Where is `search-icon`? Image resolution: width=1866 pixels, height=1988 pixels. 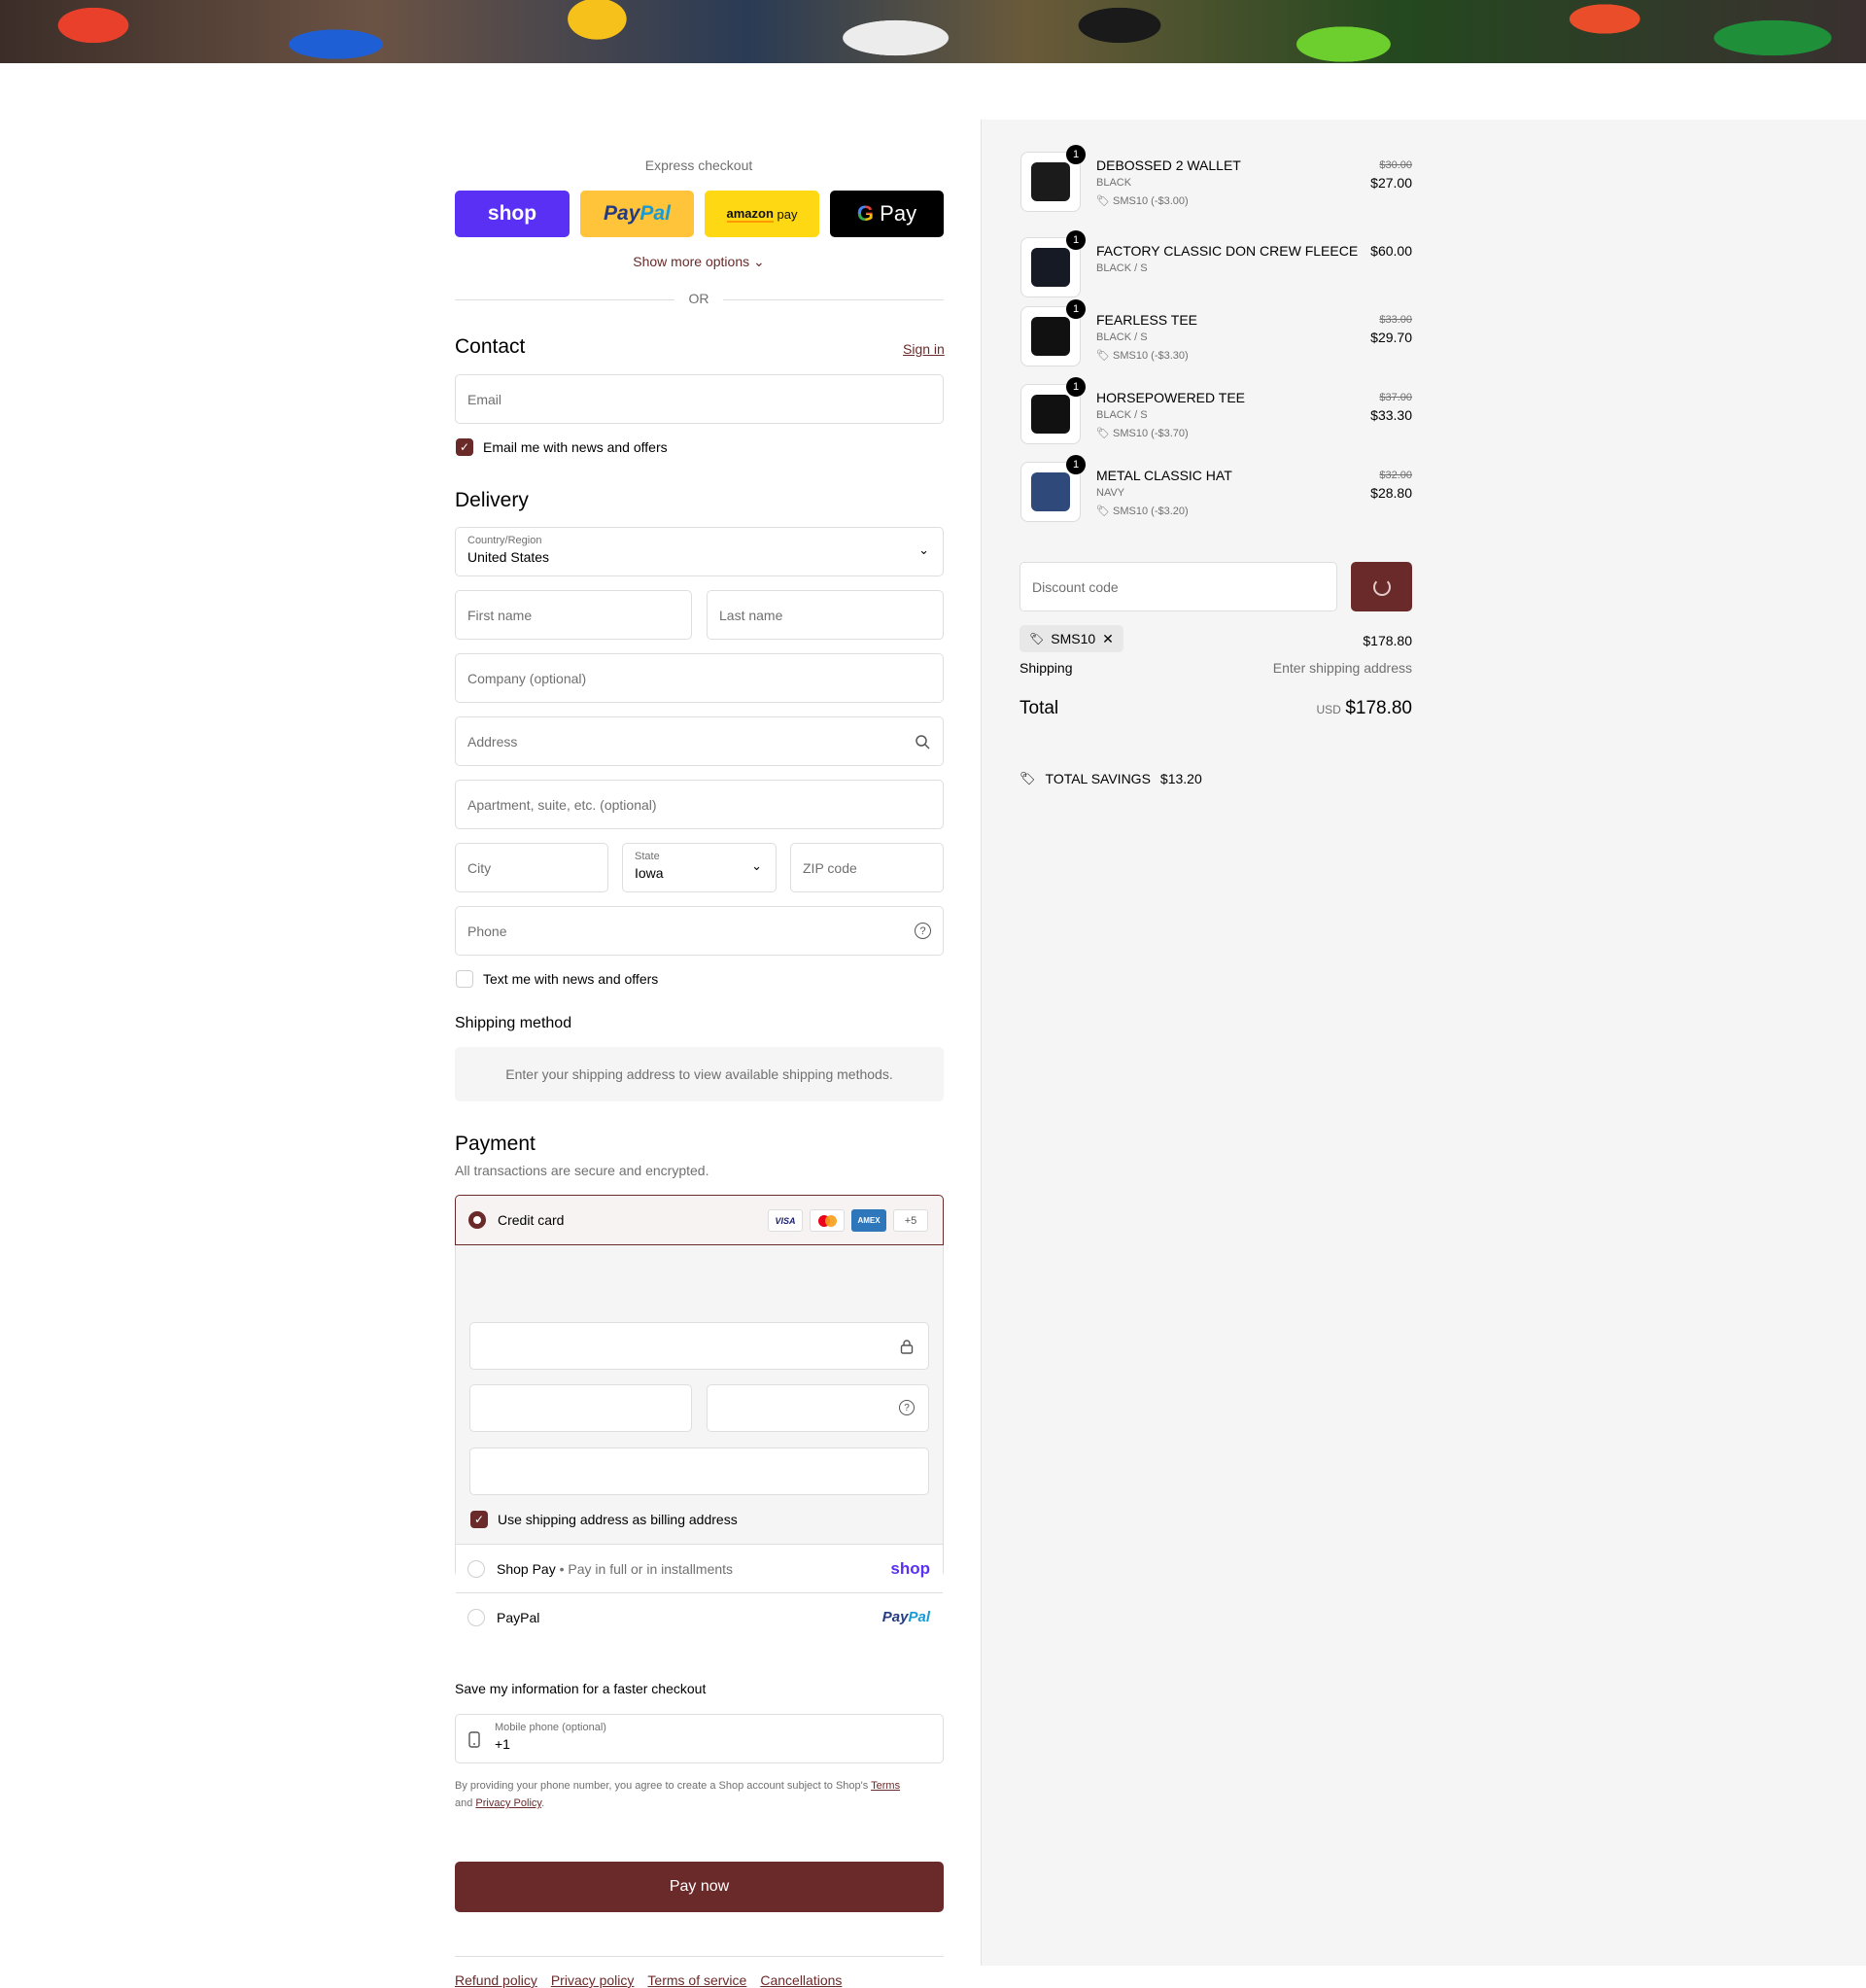 search-icon is located at coordinates (923, 742).